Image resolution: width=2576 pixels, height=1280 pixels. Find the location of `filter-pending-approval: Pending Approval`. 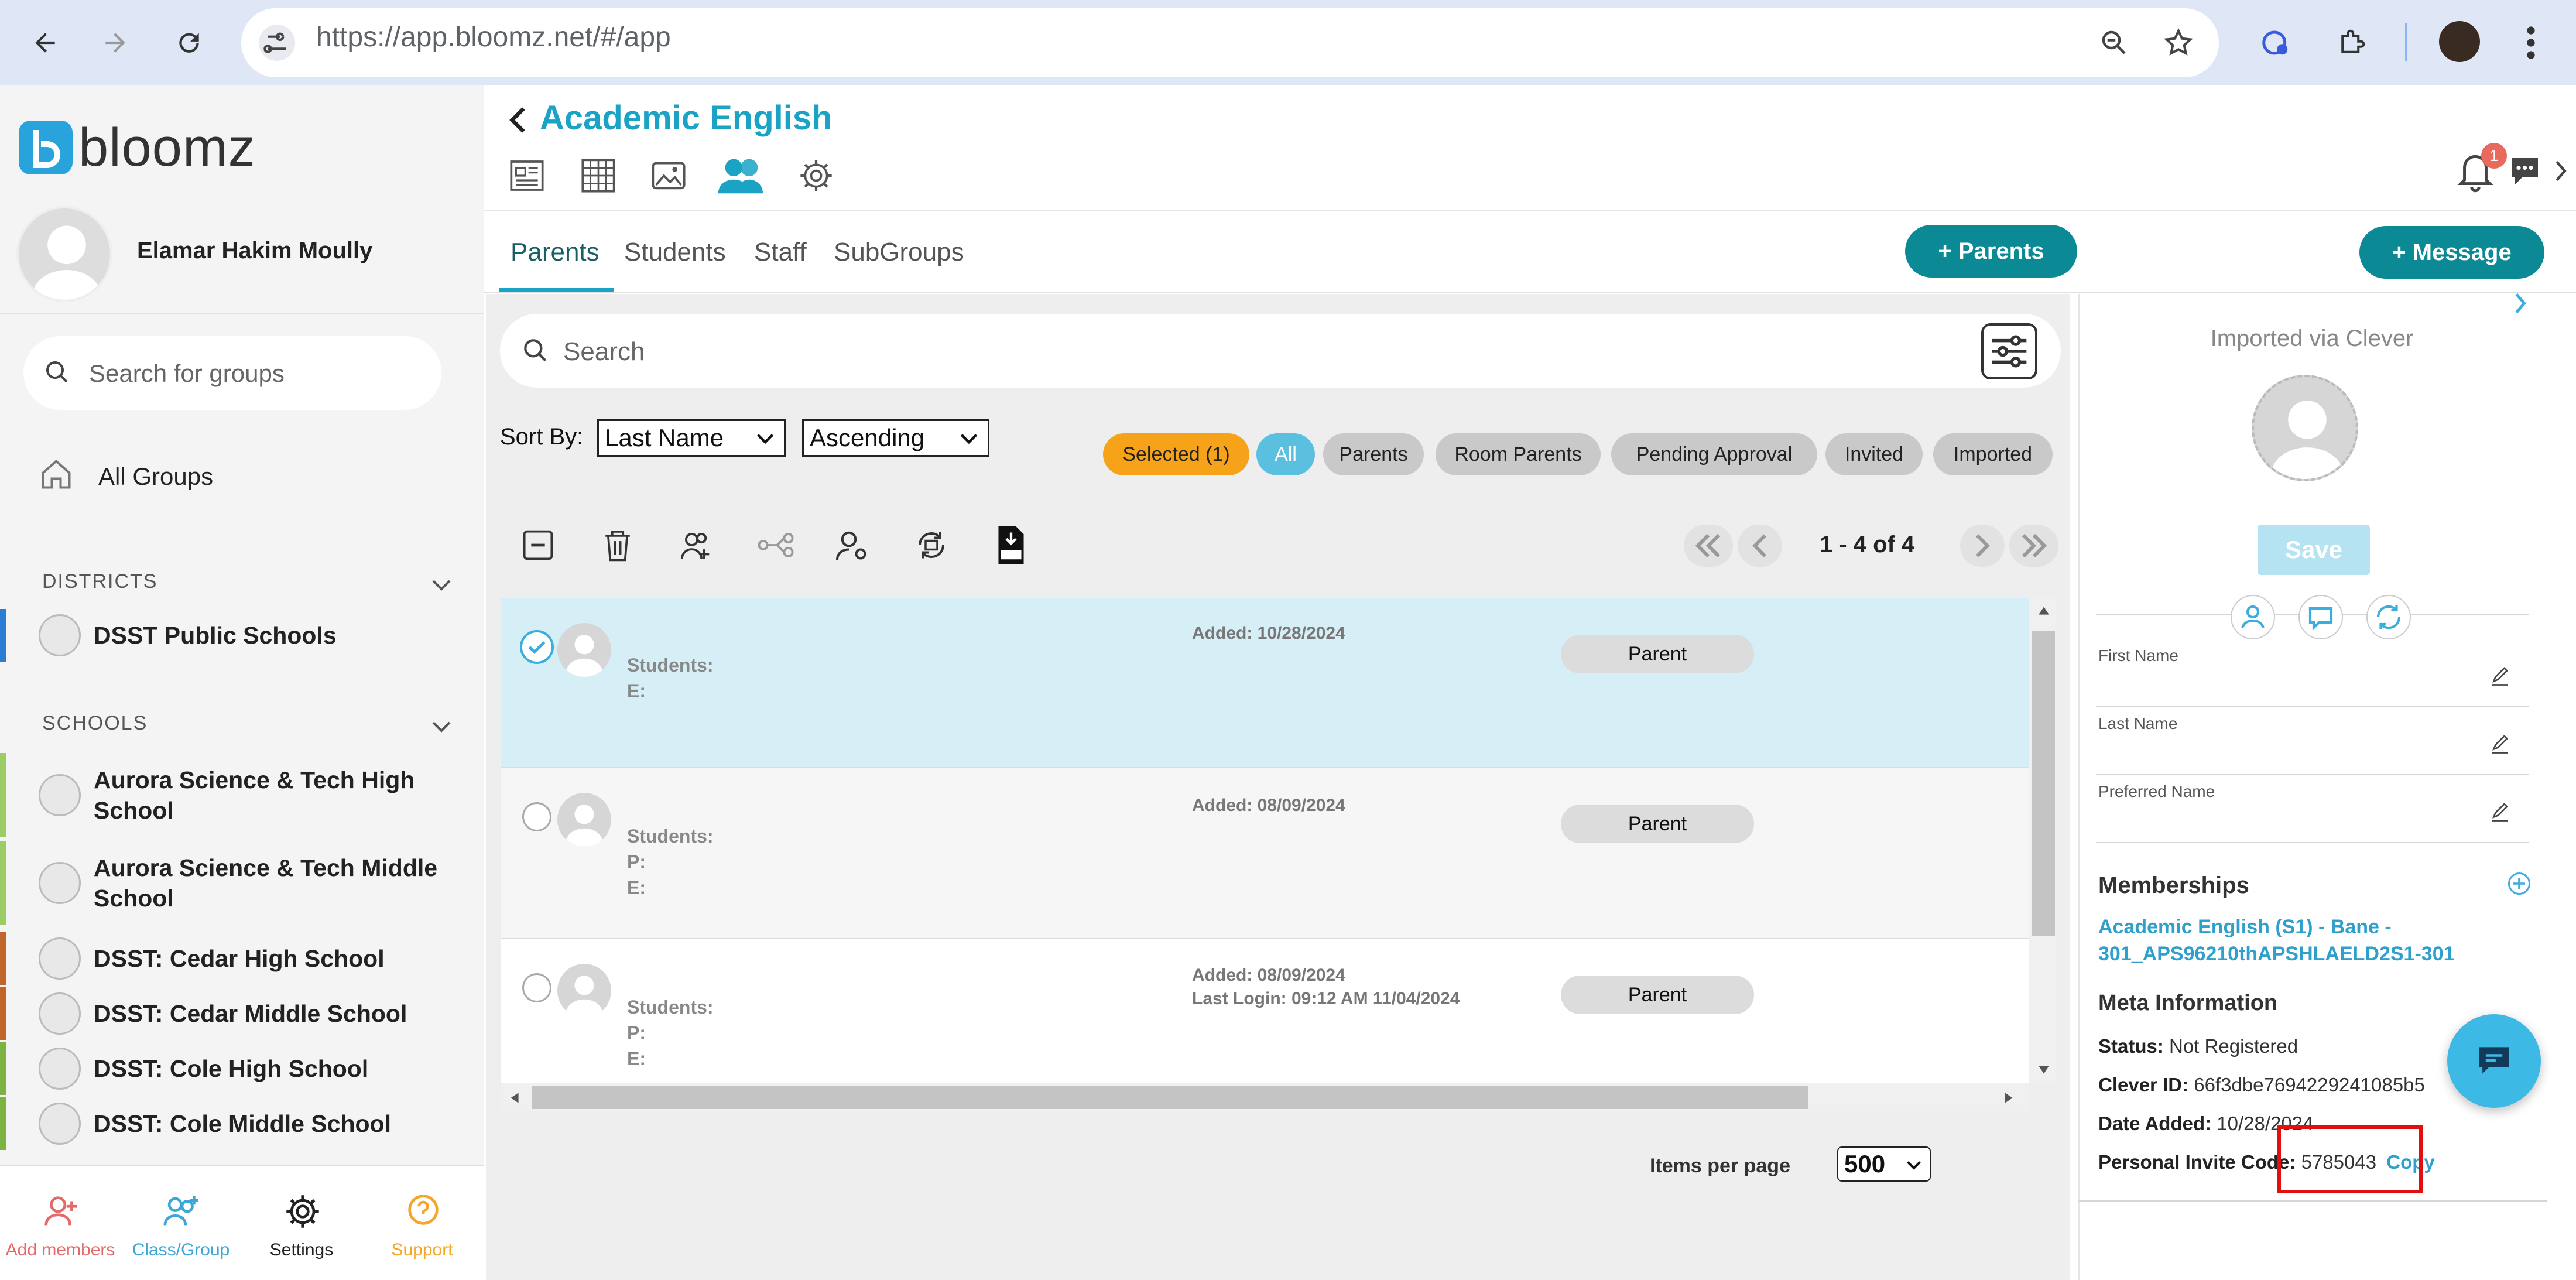

filter-pending-approval: Pending Approval is located at coordinates (1714, 454).